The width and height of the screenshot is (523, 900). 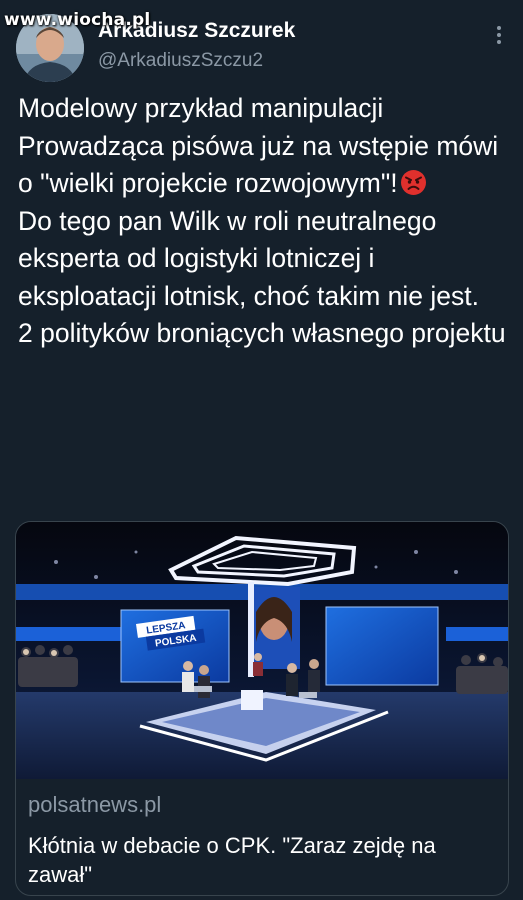 I want to click on tweet-line: Modelowy przykład manipulacji, so click(x=201, y=108).